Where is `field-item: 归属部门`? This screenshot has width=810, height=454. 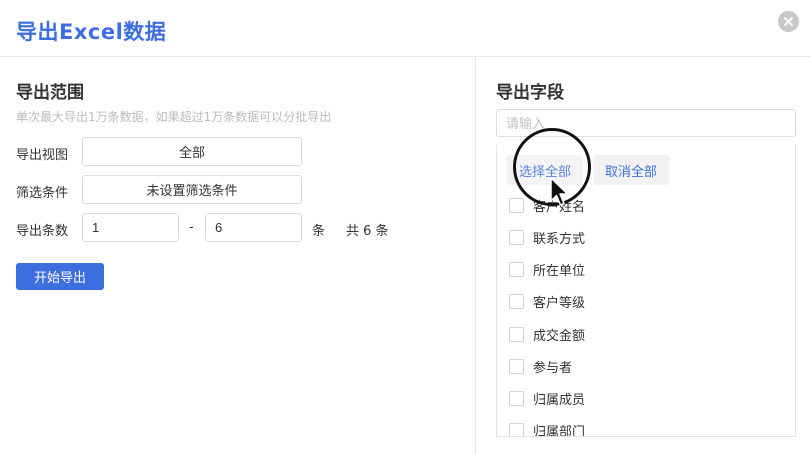
field-item: 归属部门 is located at coordinates (547, 428).